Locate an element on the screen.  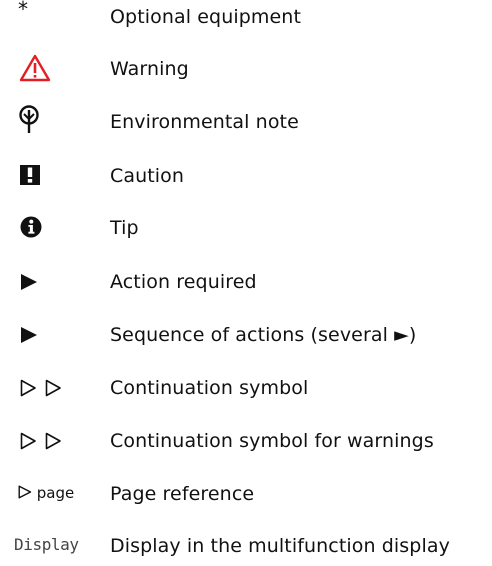
environment-leaf-icon is located at coordinates (29, 119).